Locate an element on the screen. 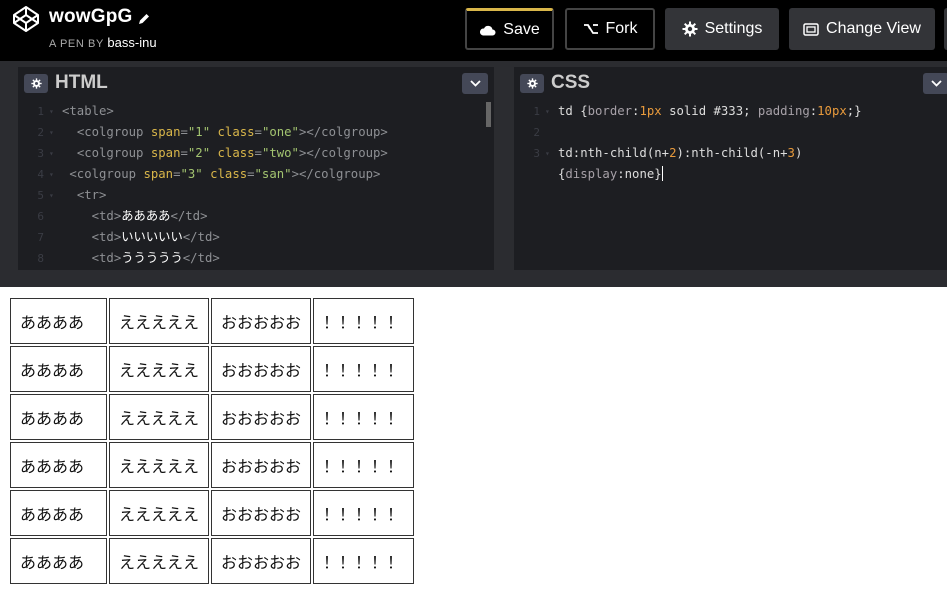 This screenshot has width=947, height=613. byline-prefix: A PEN BY is located at coordinates (76, 44).